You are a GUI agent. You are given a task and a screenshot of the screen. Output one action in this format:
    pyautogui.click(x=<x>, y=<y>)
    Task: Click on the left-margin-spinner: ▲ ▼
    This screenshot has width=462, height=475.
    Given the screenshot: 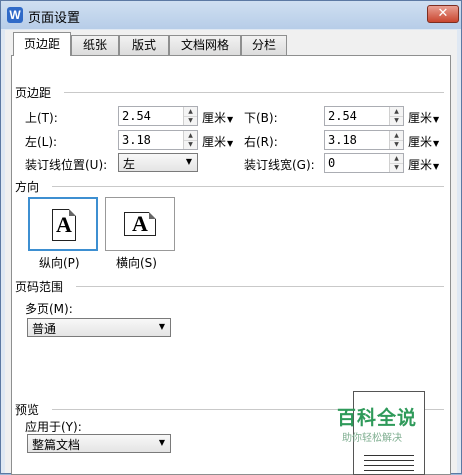 What is the action you would take?
    pyautogui.click(x=190, y=140)
    